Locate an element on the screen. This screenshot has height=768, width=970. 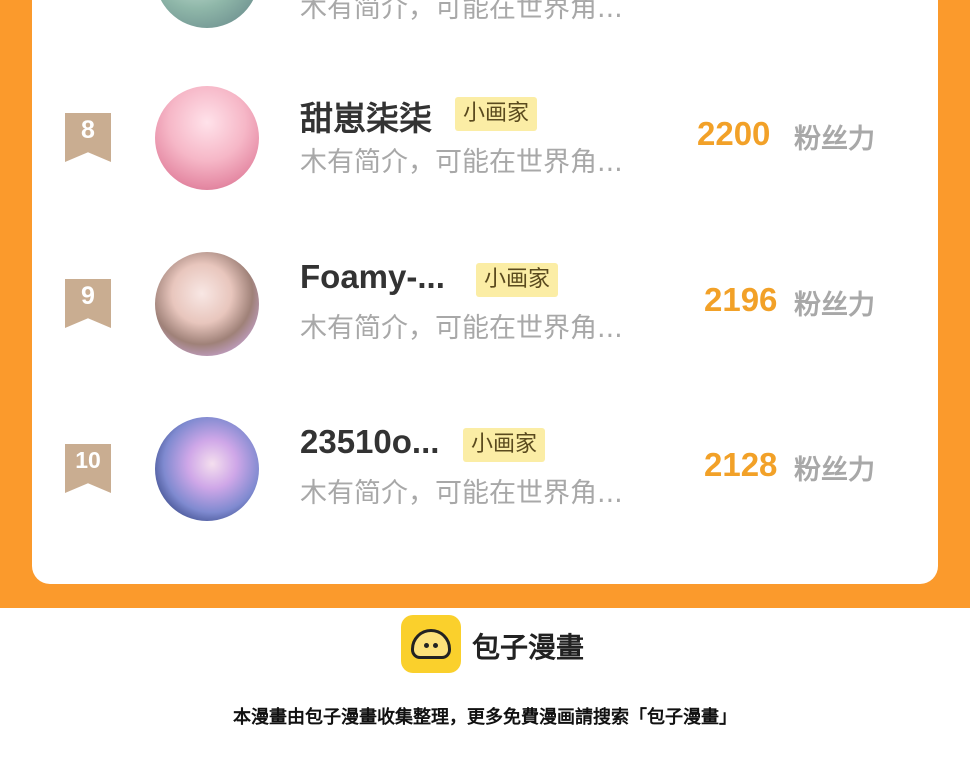
rank-badge: 9 is located at coordinates (88, 303).